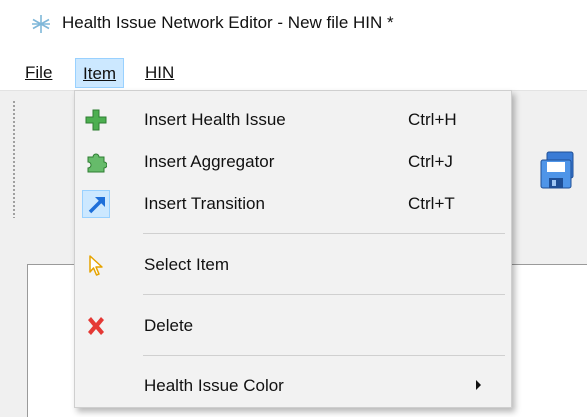  I want to click on menu-file-label: File, so click(39, 72).